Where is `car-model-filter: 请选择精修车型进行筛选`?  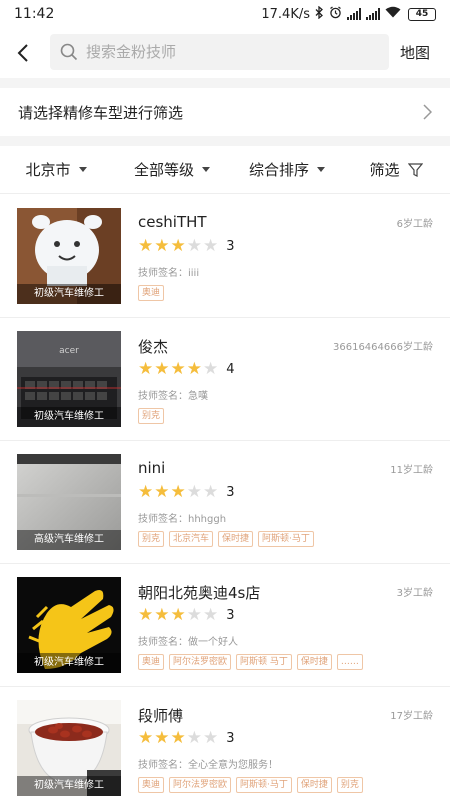
car-model-filter: 请选择精修车型进行筛选 is located at coordinates (225, 112).